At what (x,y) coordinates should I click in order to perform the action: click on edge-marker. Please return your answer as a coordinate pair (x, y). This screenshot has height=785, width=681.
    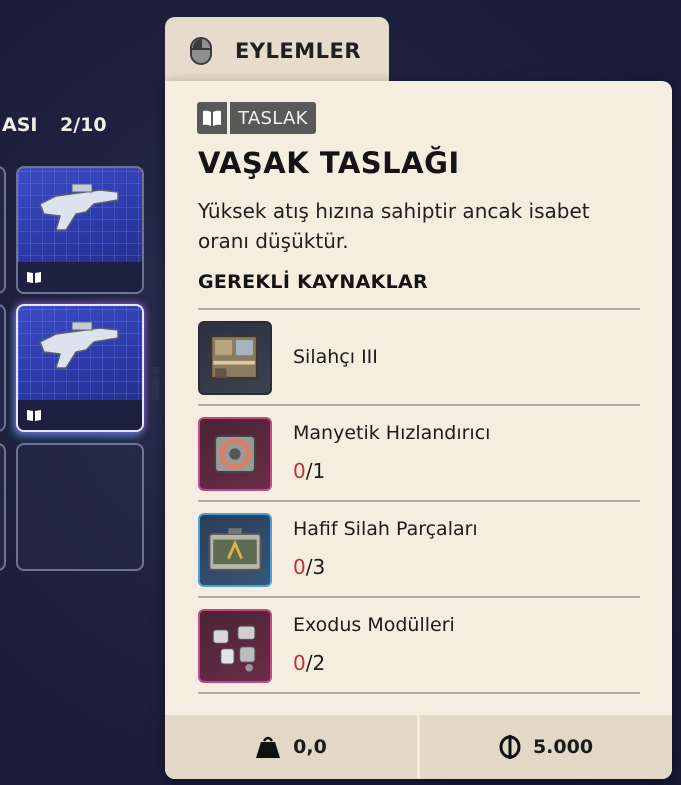
    Looking at the image, I should click on (676, 707).